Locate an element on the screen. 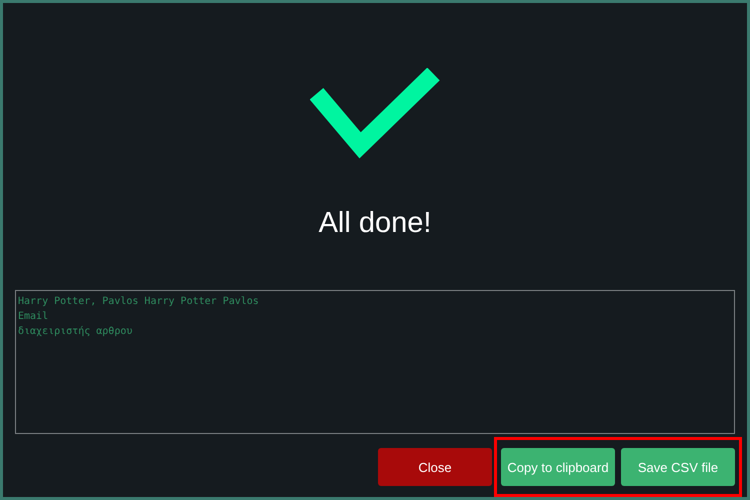  action-button: Copy to clipboard is located at coordinates (558, 467).